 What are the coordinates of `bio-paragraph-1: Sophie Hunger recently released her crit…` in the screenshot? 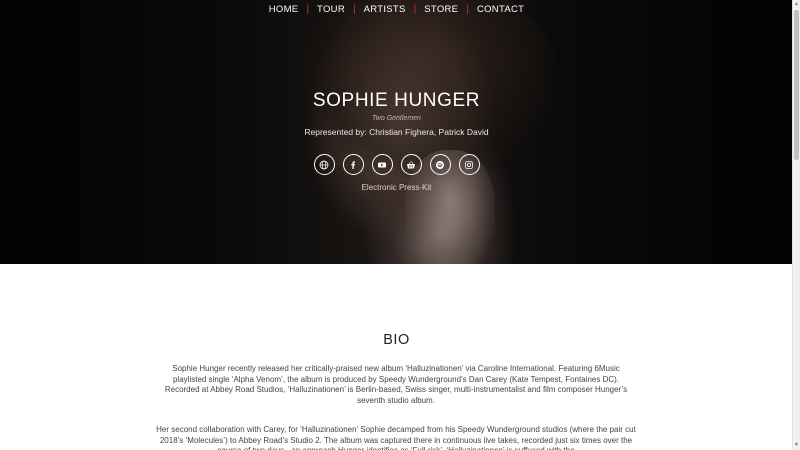 It's located at (396, 384).